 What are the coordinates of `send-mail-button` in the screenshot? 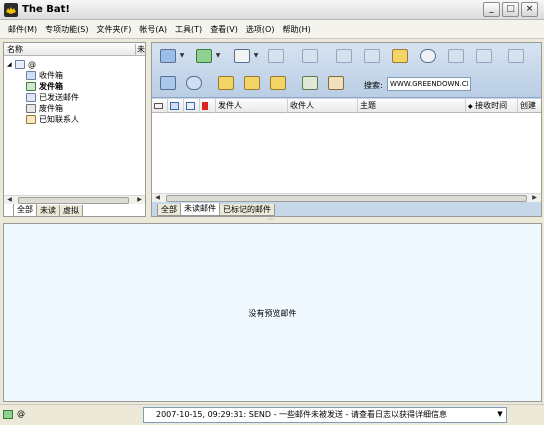 It's located at (204, 56).